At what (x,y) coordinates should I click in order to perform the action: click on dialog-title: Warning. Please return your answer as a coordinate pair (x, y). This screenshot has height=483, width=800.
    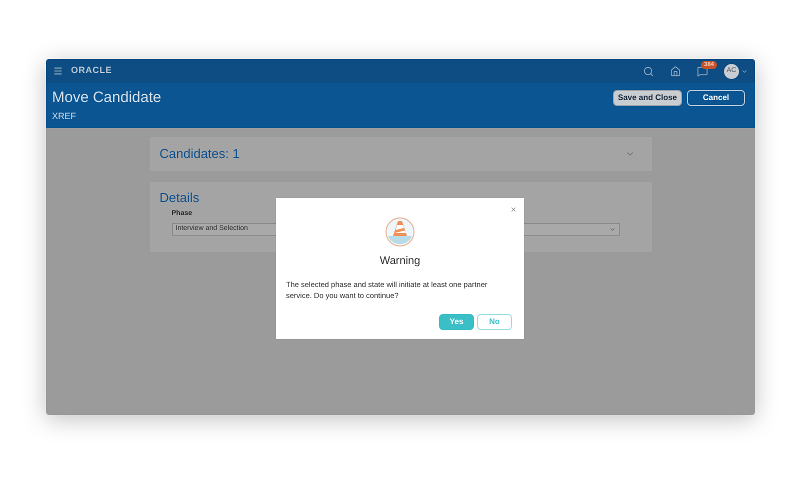
    Looking at the image, I should click on (400, 261).